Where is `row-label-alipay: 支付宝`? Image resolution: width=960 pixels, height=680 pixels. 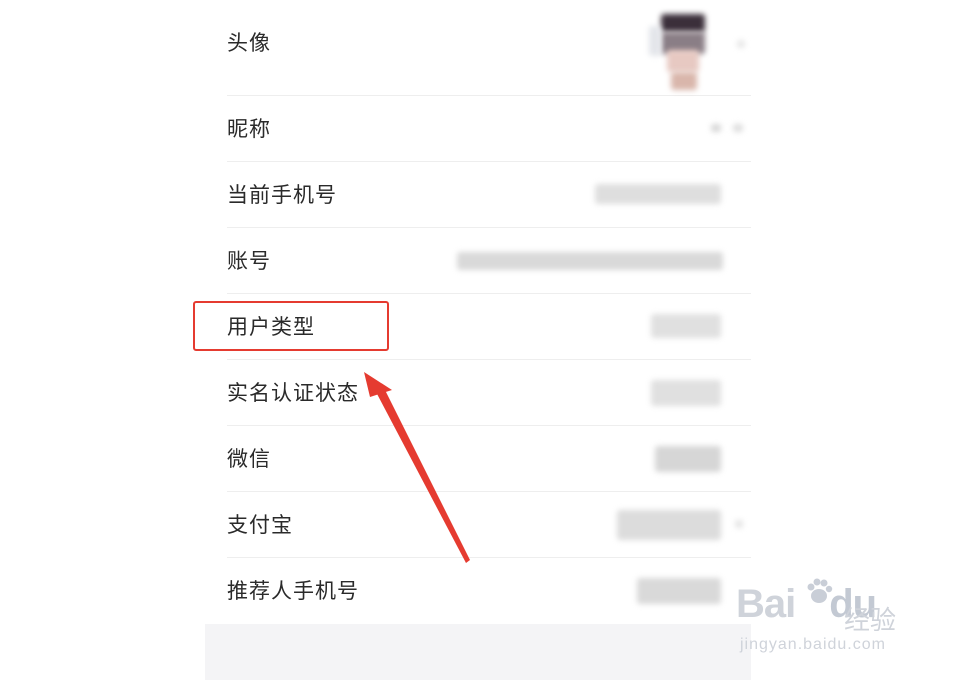 row-label-alipay: 支付宝 is located at coordinates (260, 525).